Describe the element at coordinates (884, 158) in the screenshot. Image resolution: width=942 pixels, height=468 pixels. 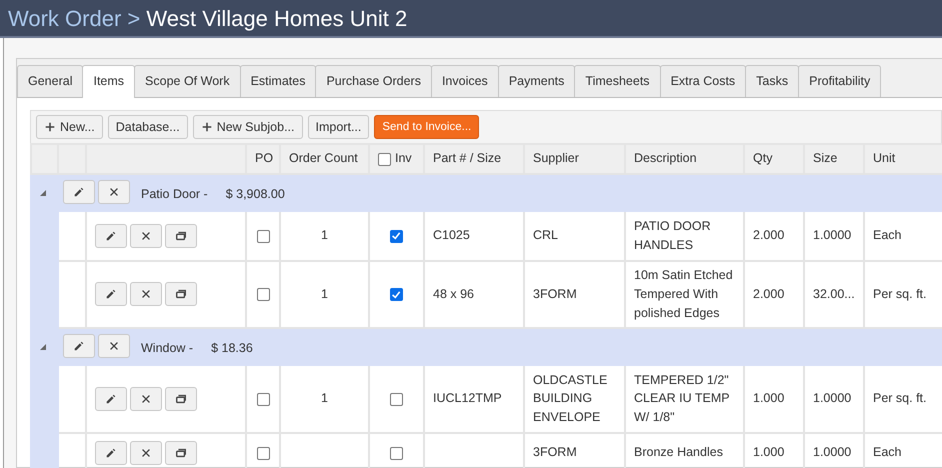
I see `column-header: Unit` at that location.